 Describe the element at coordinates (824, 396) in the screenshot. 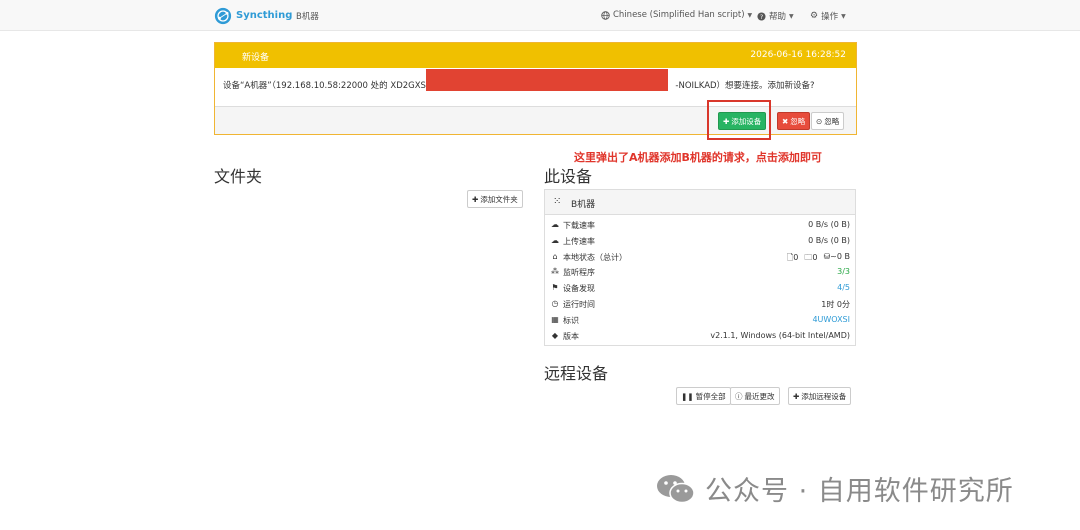

I see `add-remote-label: 添加远程设备` at that location.